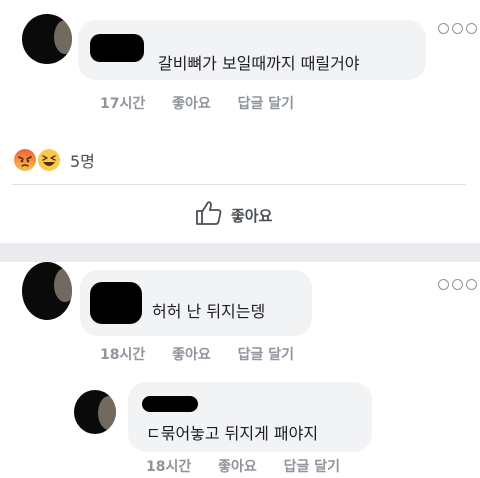  Describe the element at coordinates (209, 311) in the screenshot. I see `comment-text: 허허 난 뒤지는뎅` at that location.